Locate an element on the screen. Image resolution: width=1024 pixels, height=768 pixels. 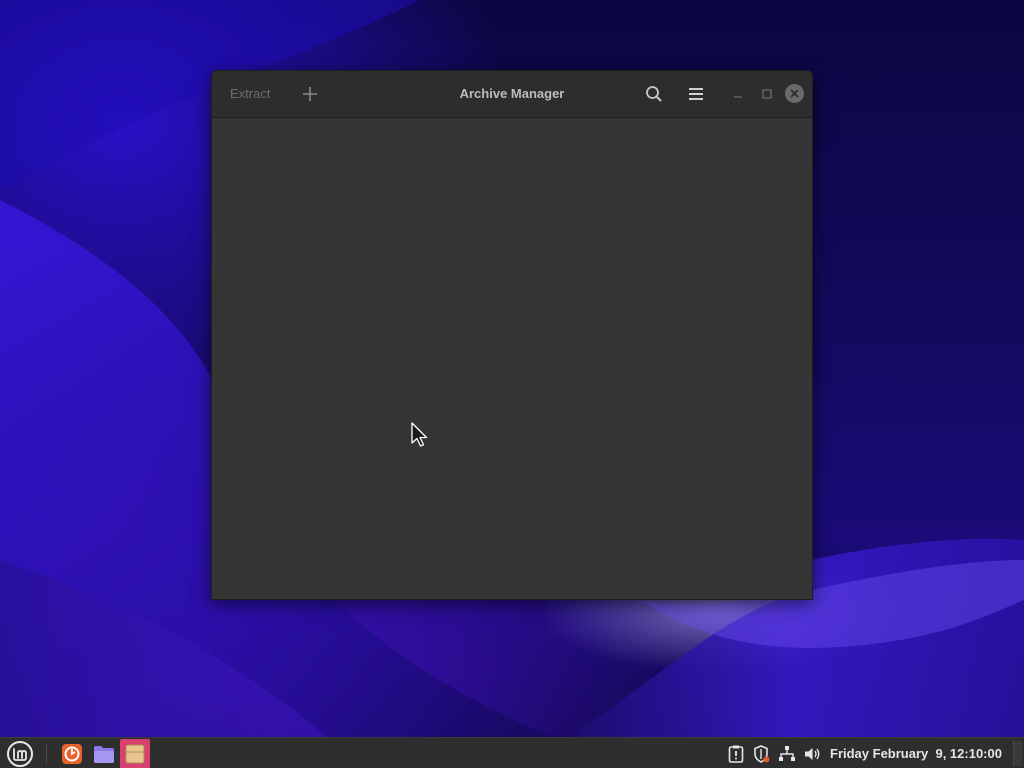
folder-icon is located at coordinates (104, 754).